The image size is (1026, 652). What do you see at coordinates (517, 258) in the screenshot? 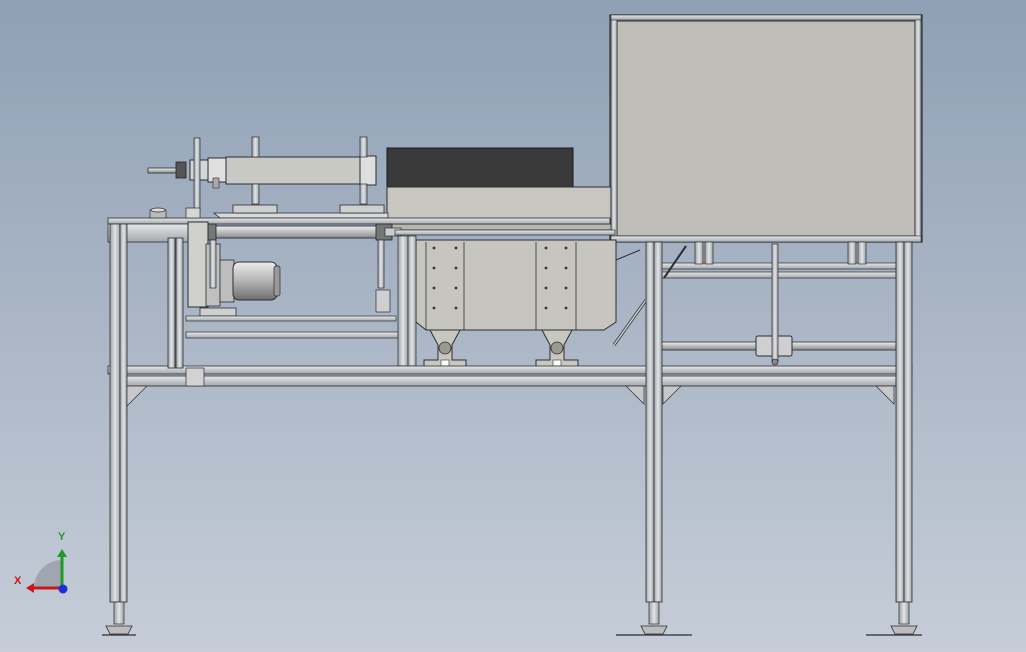
I see `conveyor-housing` at bounding box center [517, 258].